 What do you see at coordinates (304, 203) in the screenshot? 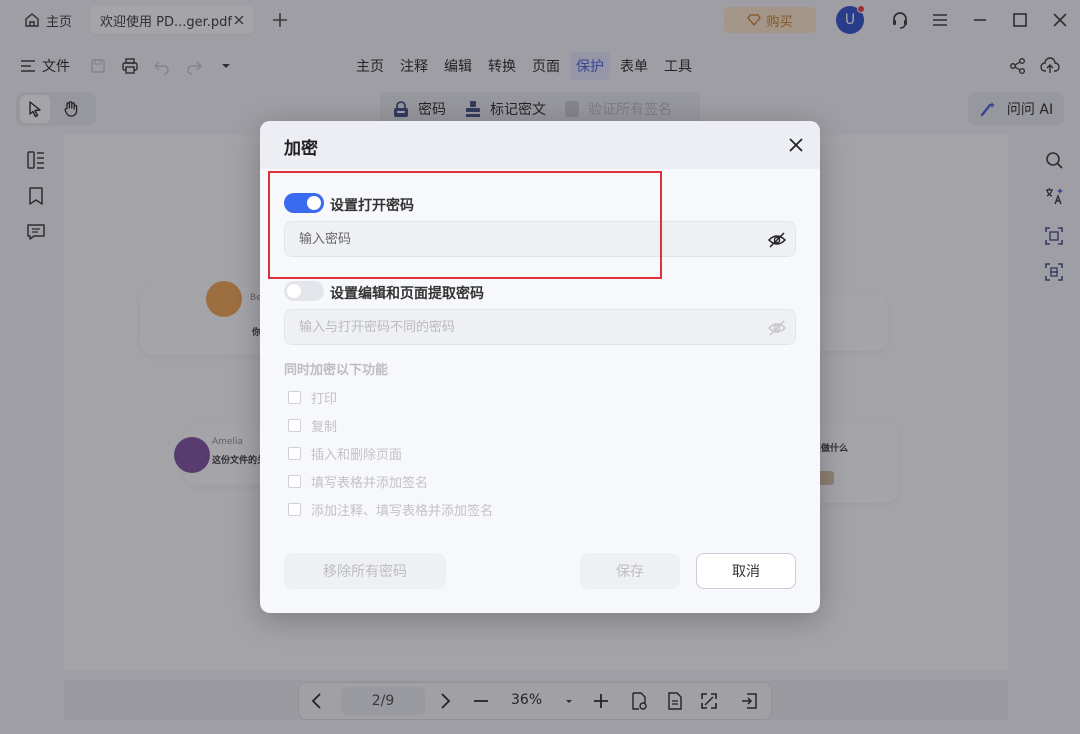
I see `open-password-toggle` at bounding box center [304, 203].